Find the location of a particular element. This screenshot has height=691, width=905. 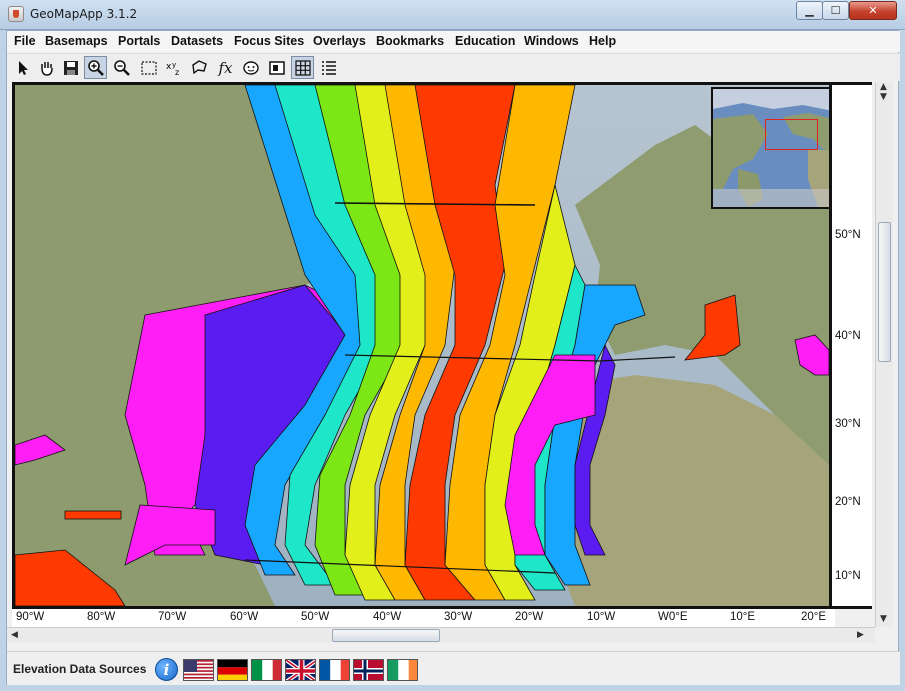

face-icon is located at coordinates (250, 67).